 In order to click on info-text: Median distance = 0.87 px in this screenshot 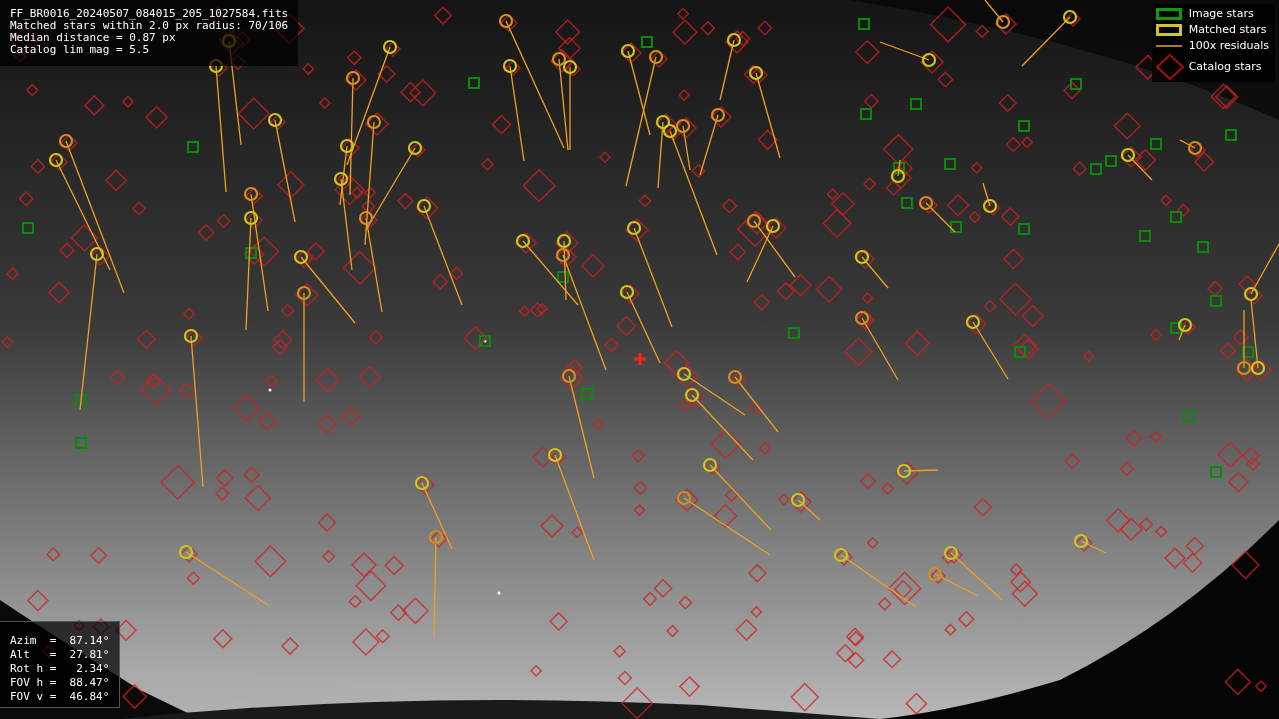, I will do `click(93, 38)`.